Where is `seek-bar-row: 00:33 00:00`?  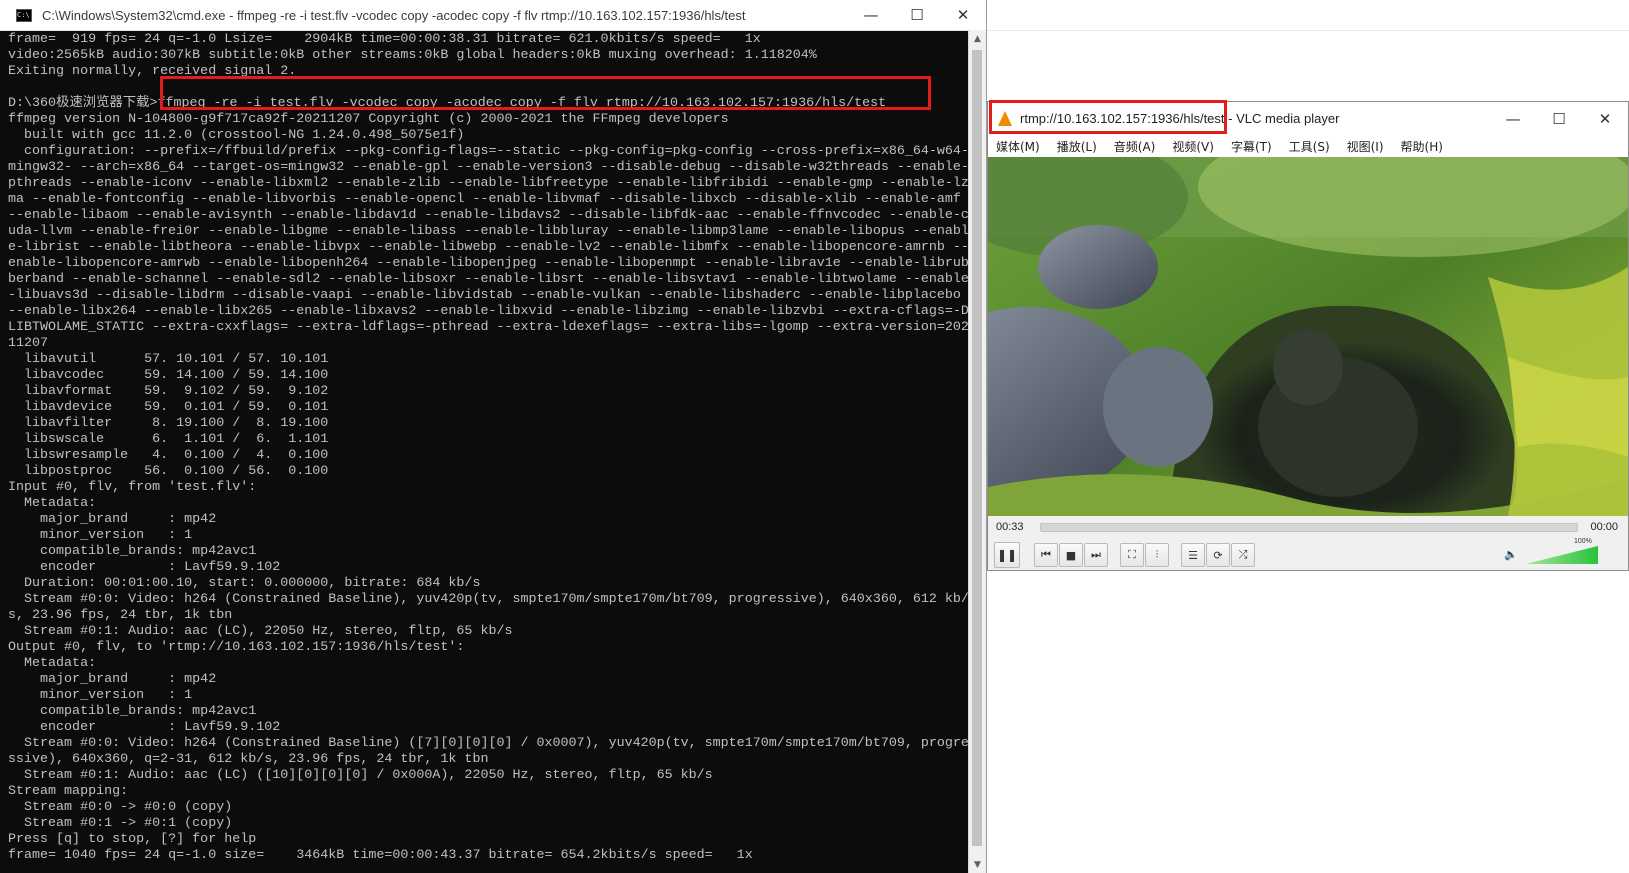
seek-bar-row: 00:33 00:00 is located at coordinates (1308, 527).